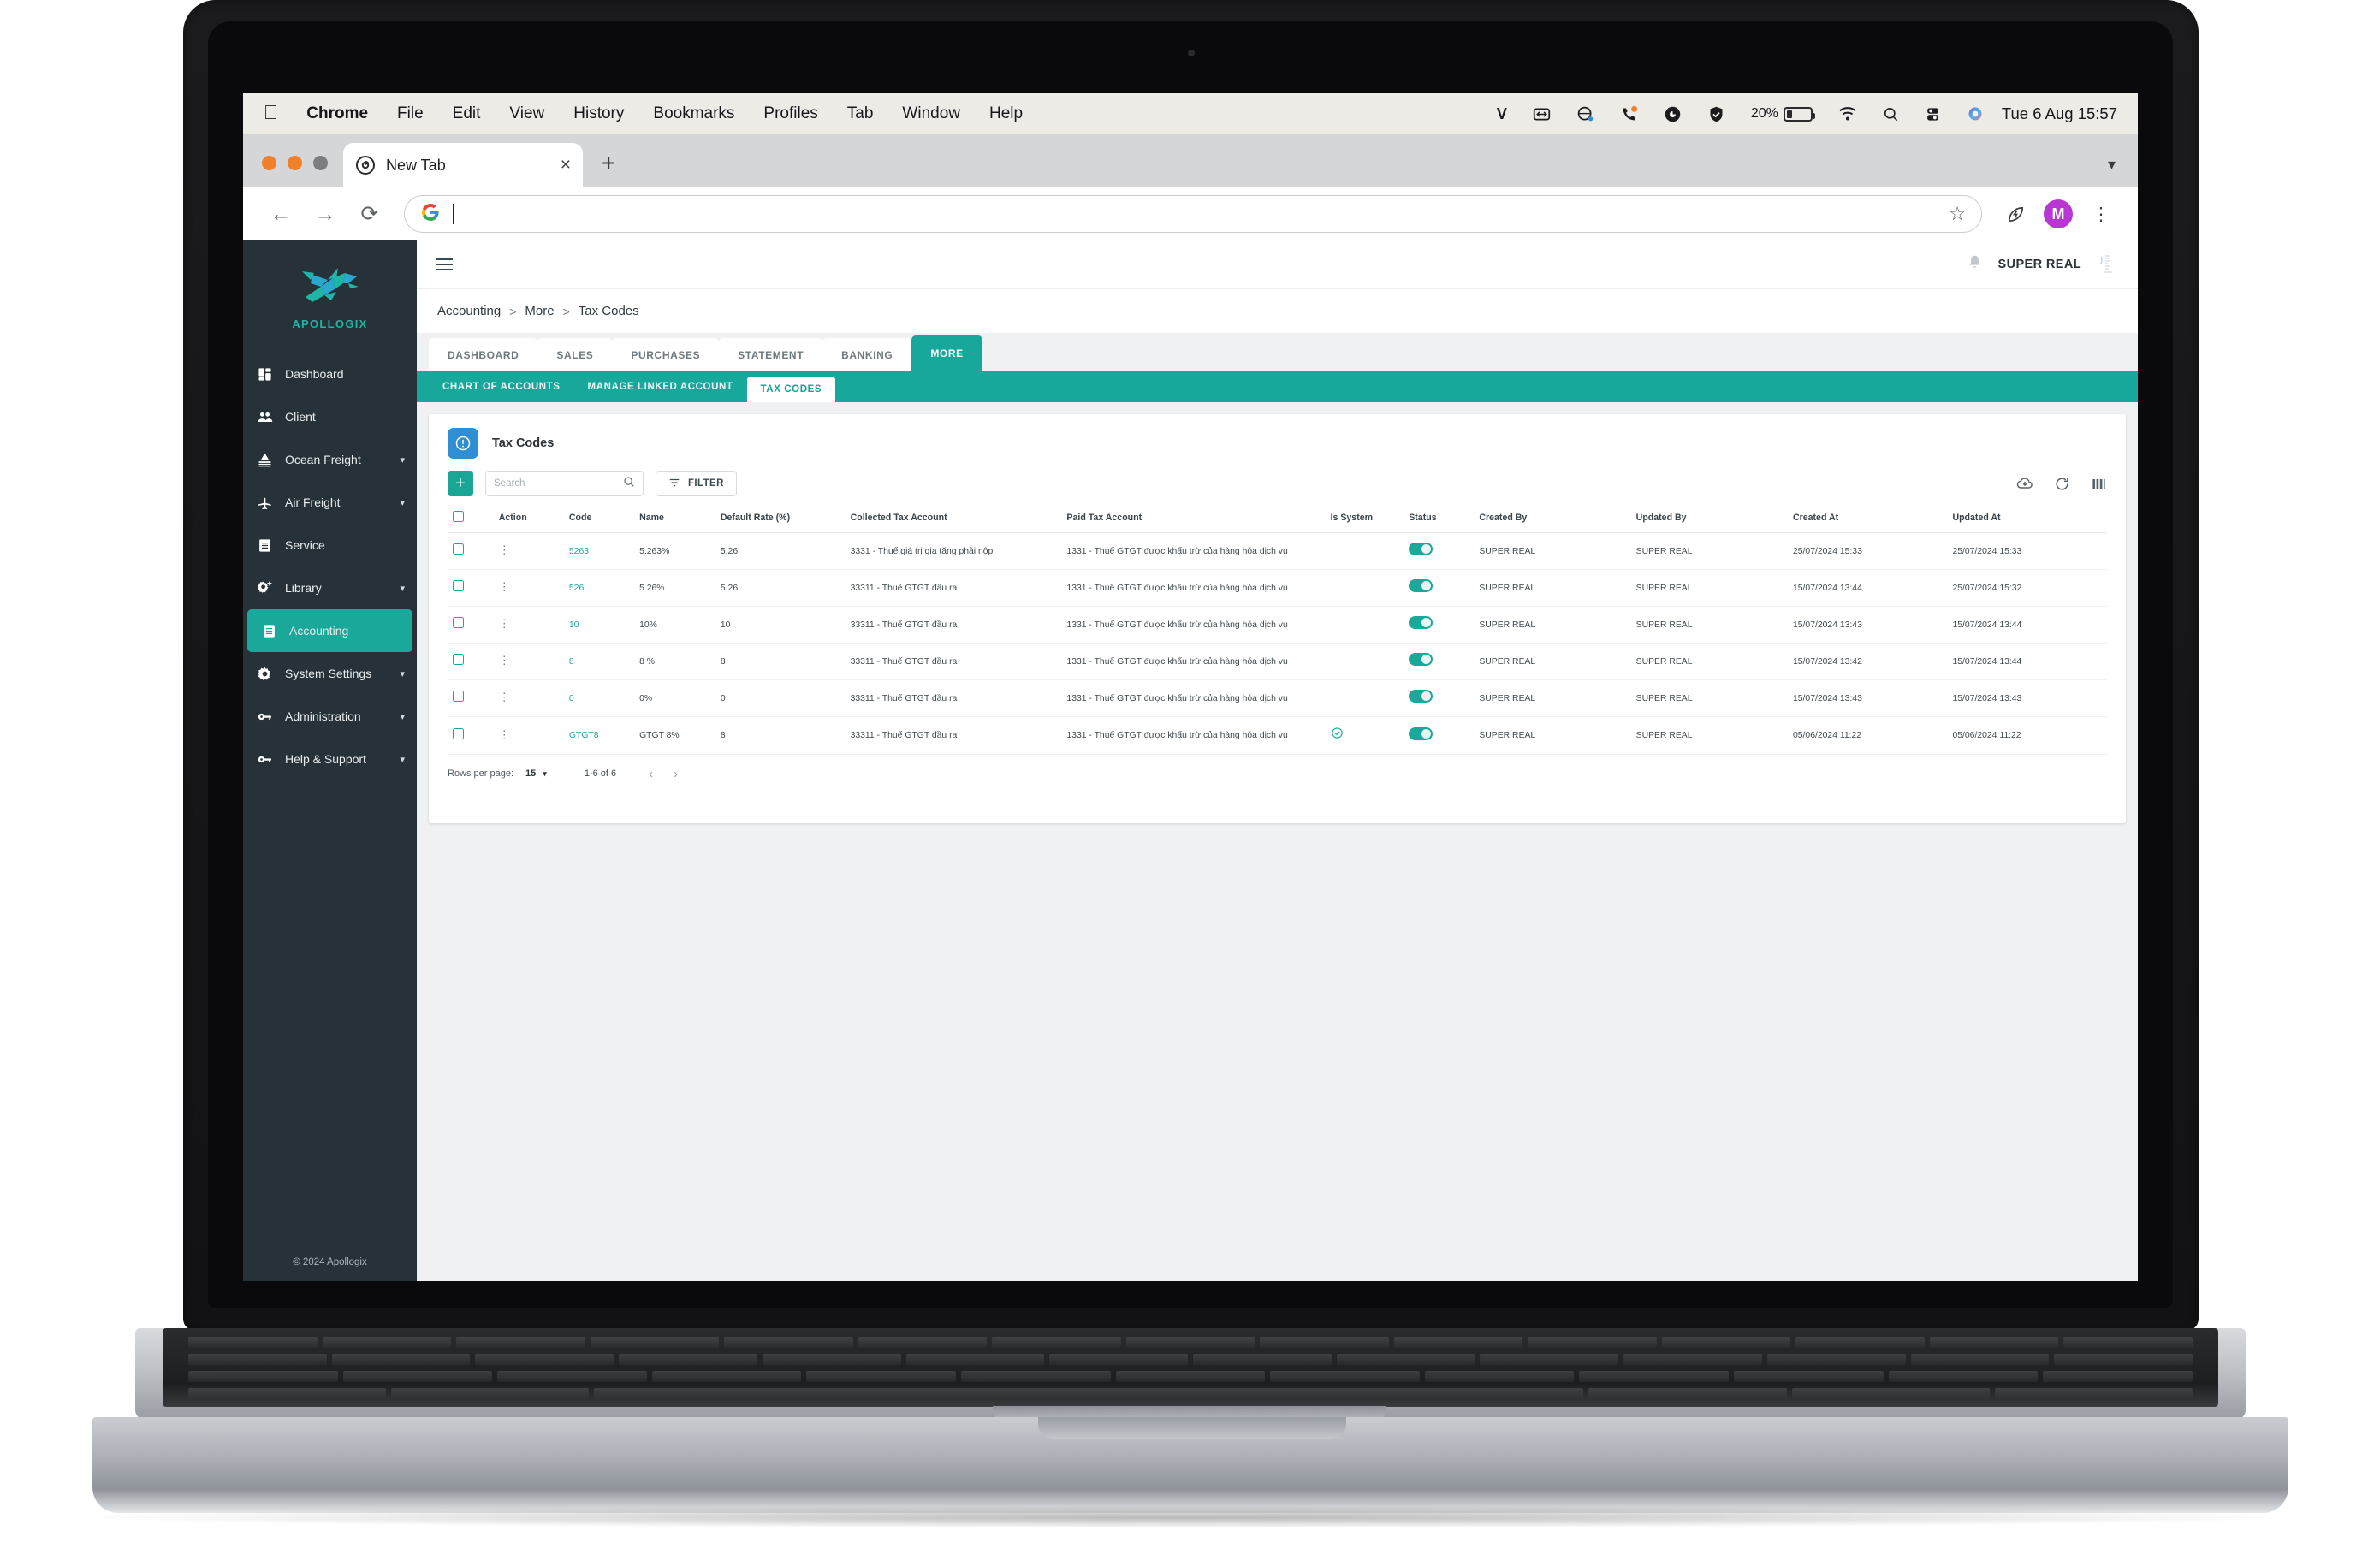  I want to click on menu-profiles: Profiles, so click(791, 113).